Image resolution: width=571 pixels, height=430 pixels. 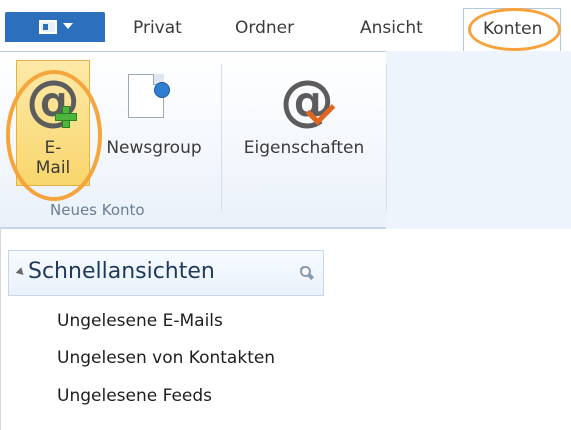 What do you see at coordinates (478, 140) in the screenshot?
I see `ribbon-empty-area` at bounding box center [478, 140].